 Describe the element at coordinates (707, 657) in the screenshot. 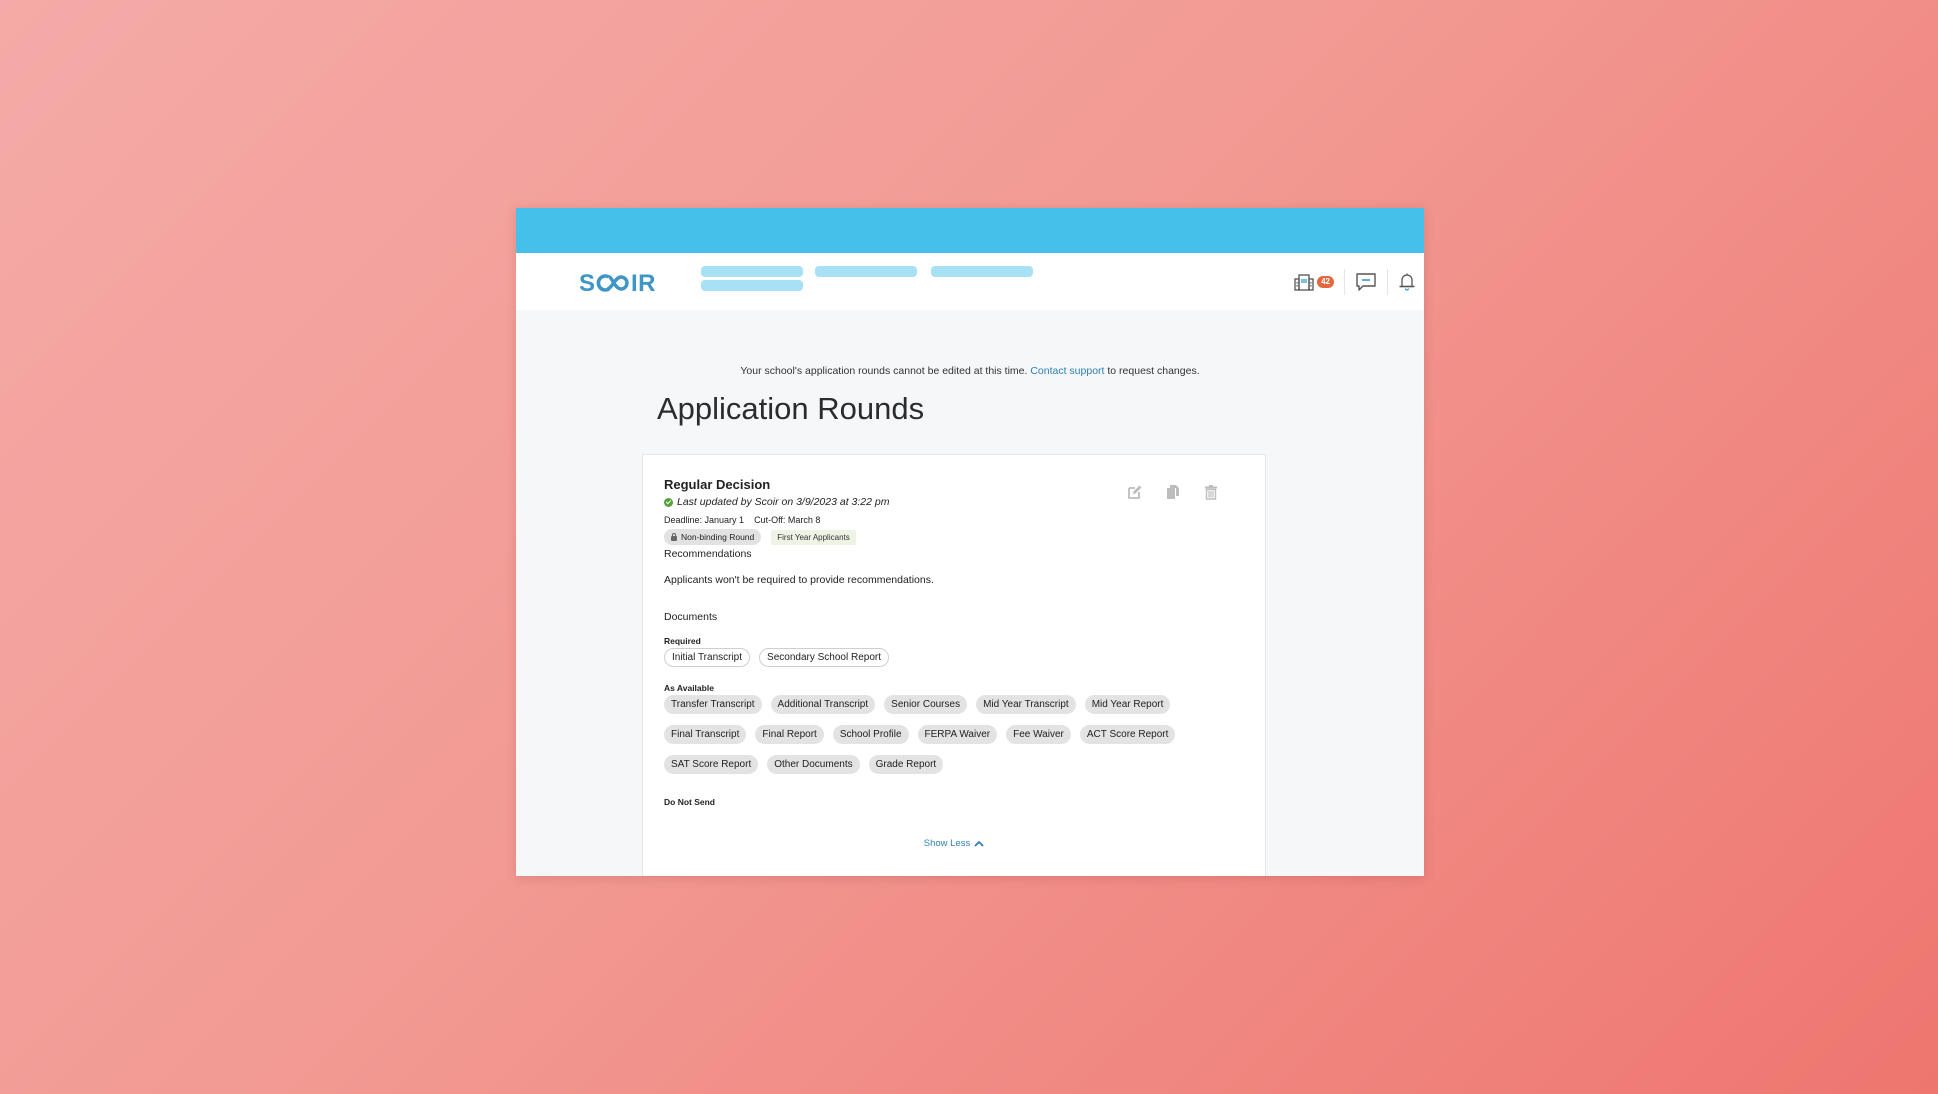

I see `document-chip: Initial Transcript` at that location.